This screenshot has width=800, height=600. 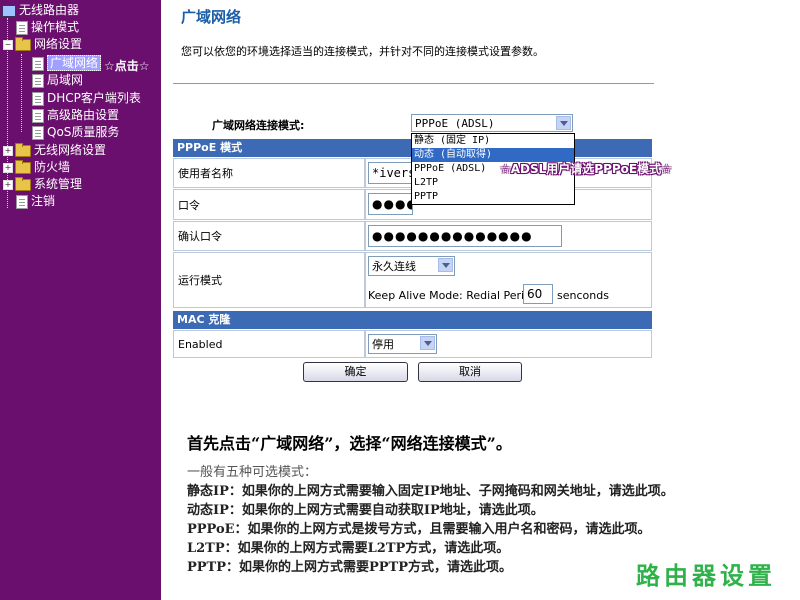 I want to click on instructions-line: L2TP：如果你的上网方式需要L2TP方式，请选此项。, so click(x=348, y=548).